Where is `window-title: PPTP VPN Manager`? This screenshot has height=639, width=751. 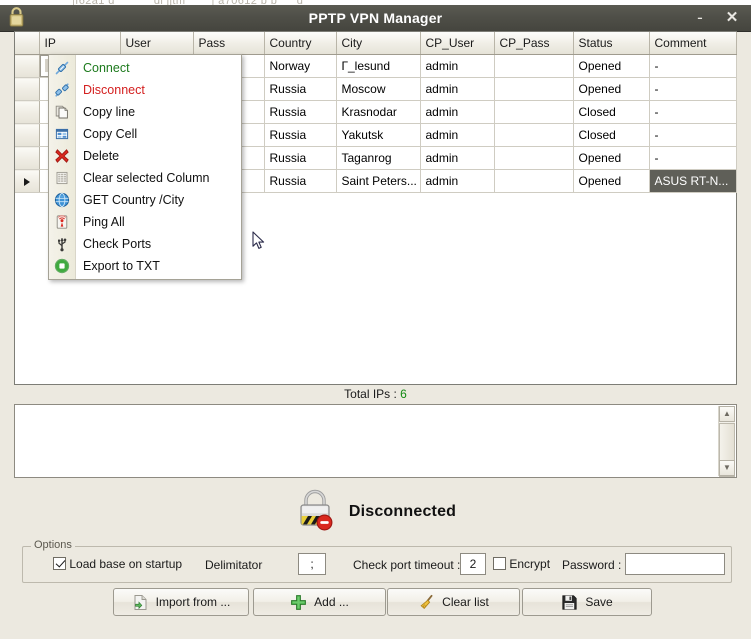 window-title: PPTP VPN Manager is located at coordinates (375, 18).